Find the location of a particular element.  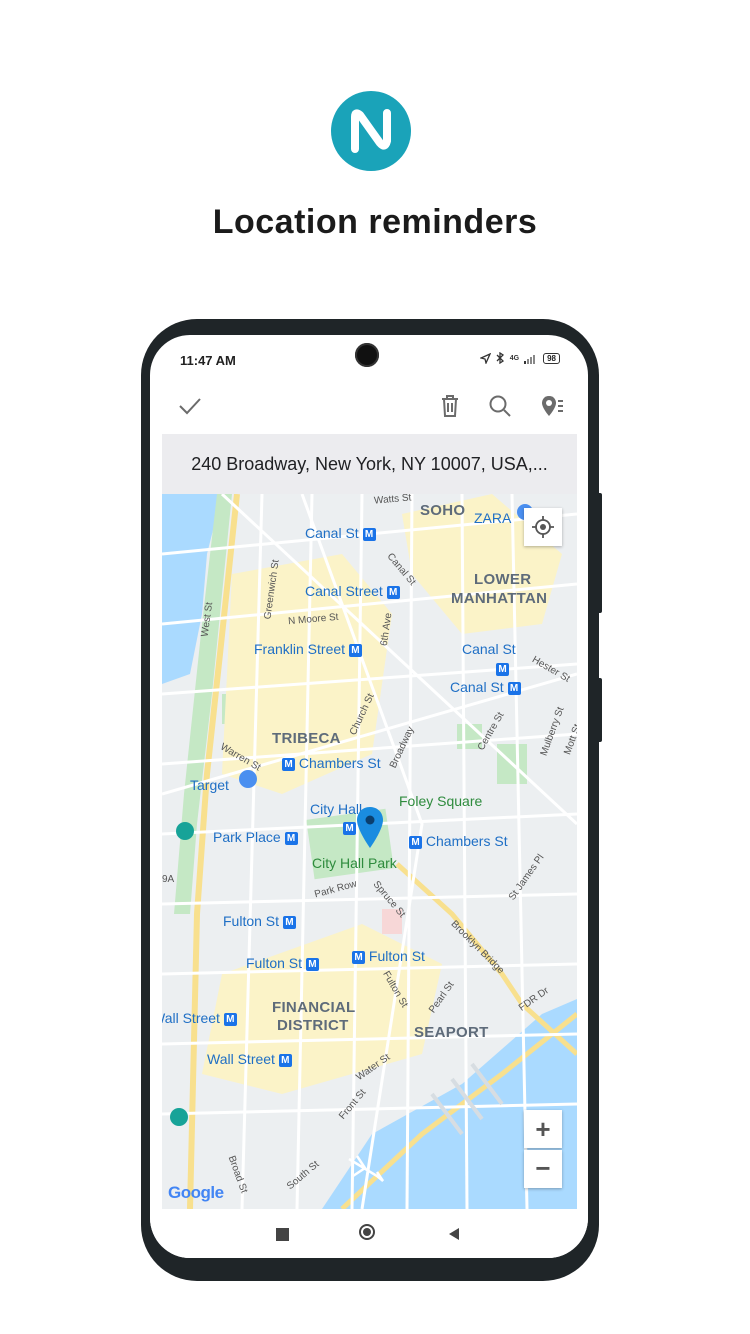

system-nav-bar is located at coordinates (369, 1233).